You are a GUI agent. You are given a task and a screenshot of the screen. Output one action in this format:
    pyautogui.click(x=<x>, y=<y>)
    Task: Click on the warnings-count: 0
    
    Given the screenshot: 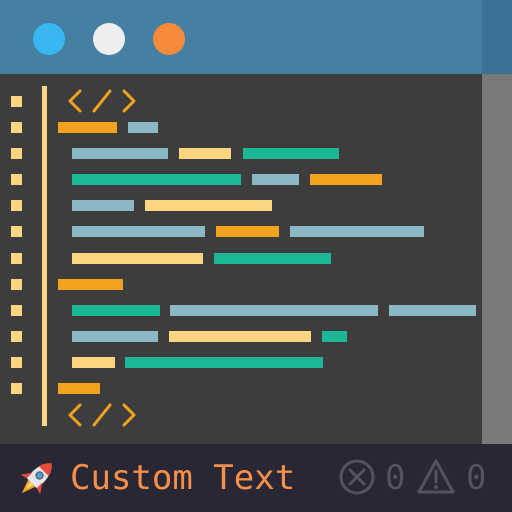 What is the action you would take?
    pyautogui.click(x=476, y=478)
    